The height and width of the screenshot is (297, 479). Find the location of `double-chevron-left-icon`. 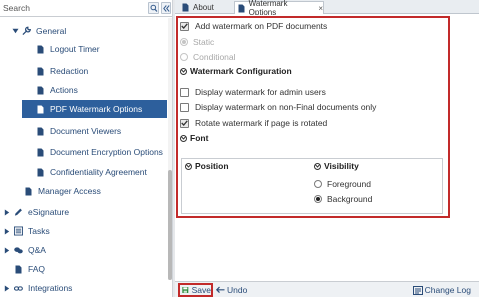

double-chevron-left-icon is located at coordinates (166, 8).